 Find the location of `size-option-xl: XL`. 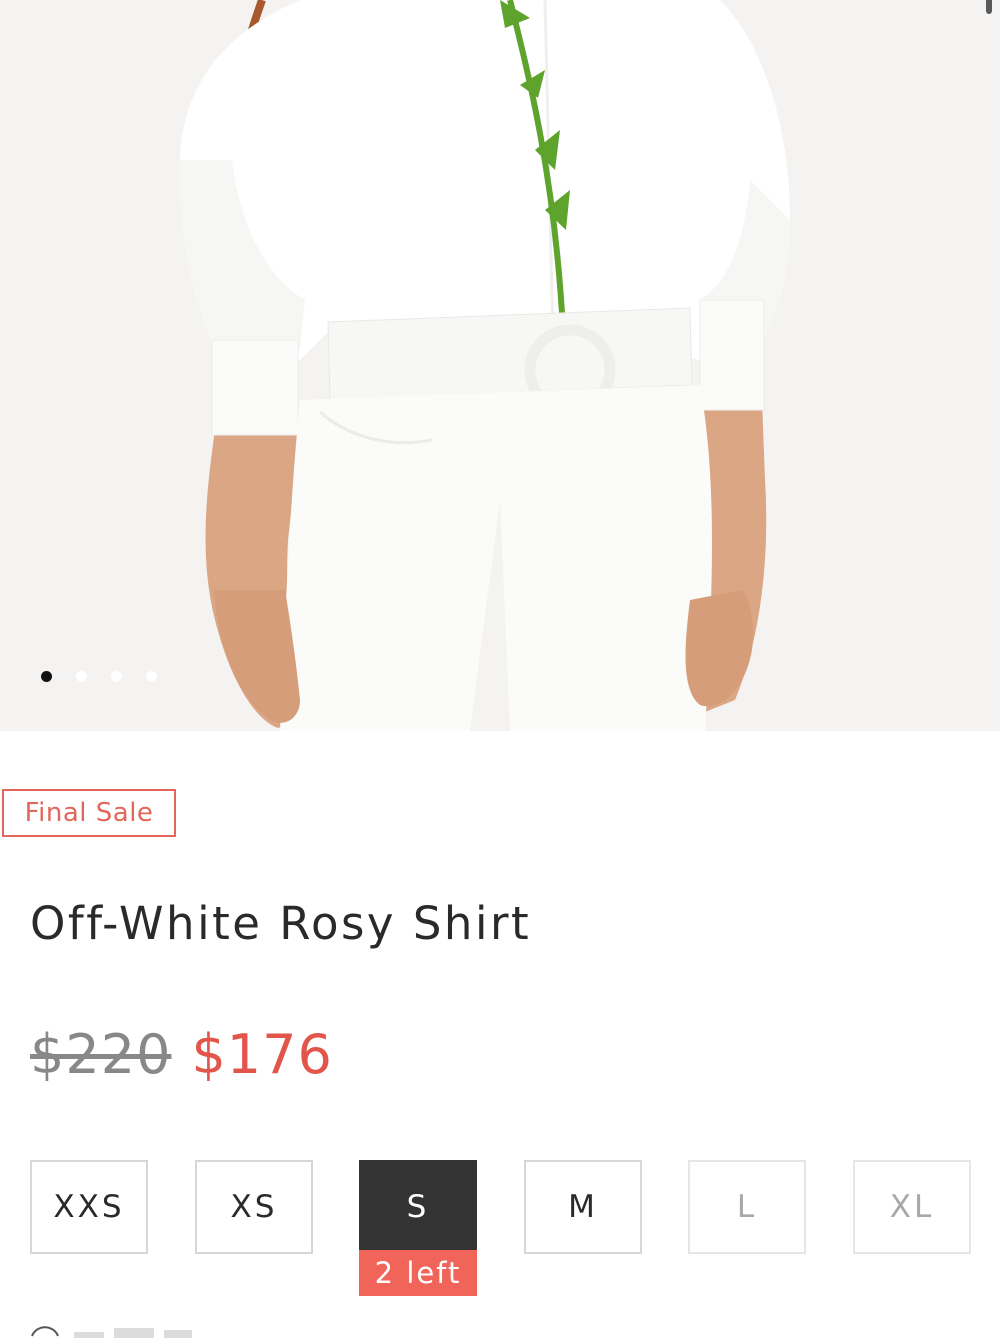

size-option-xl: XL is located at coordinates (912, 1207).